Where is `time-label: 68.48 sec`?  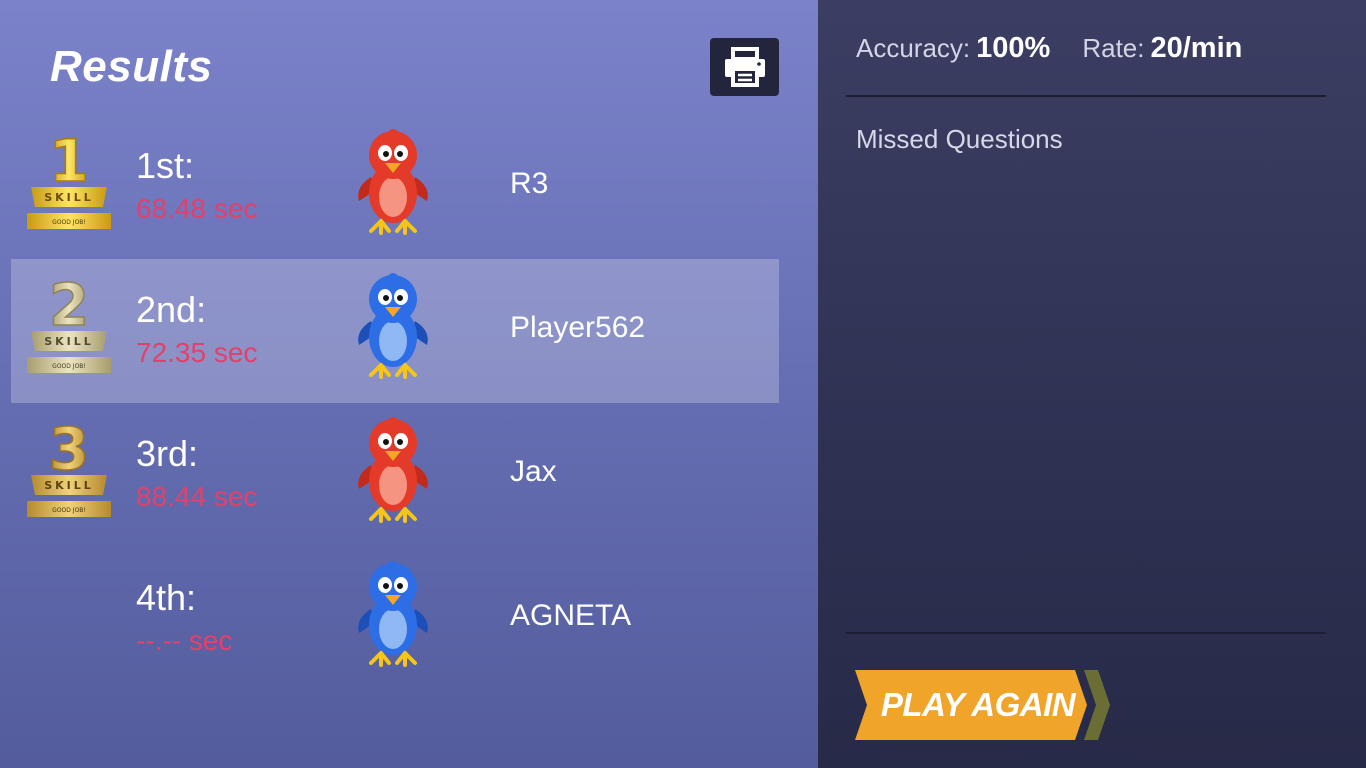 time-label: 68.48 sec is located at coordinates (197, 208).